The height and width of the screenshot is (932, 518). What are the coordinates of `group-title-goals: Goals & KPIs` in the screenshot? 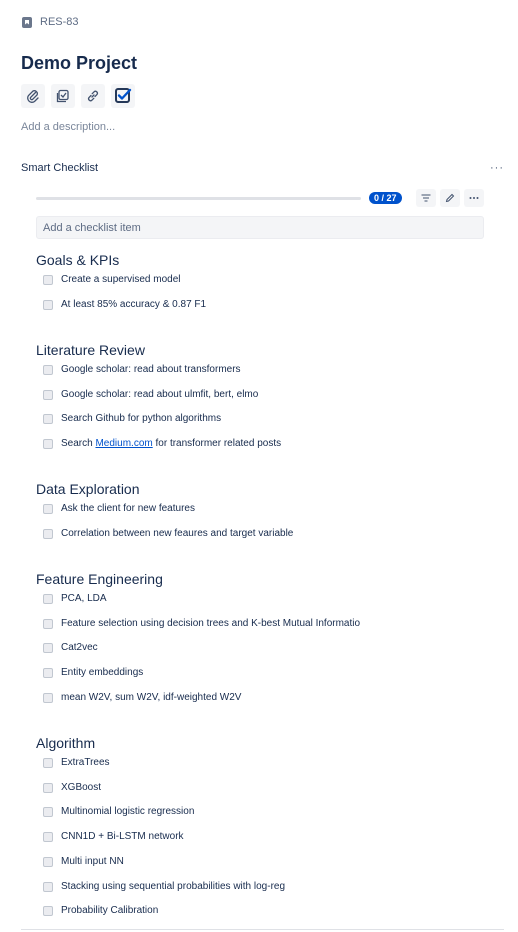 It's located at (78, 260).